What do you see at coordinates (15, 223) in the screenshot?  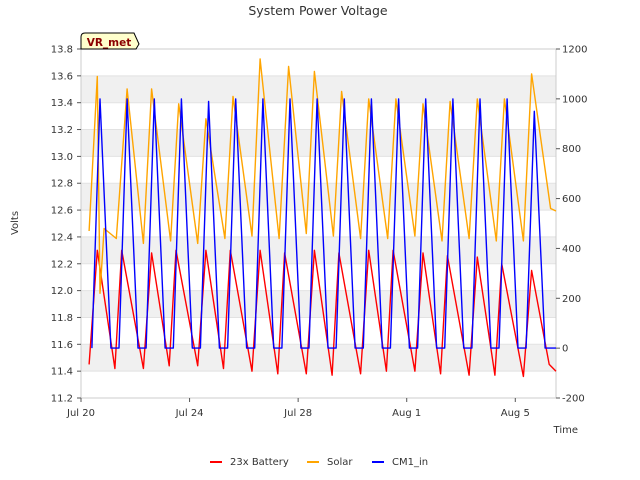 I see `y-axis-label: Volts` at bounding box center [15, 223].